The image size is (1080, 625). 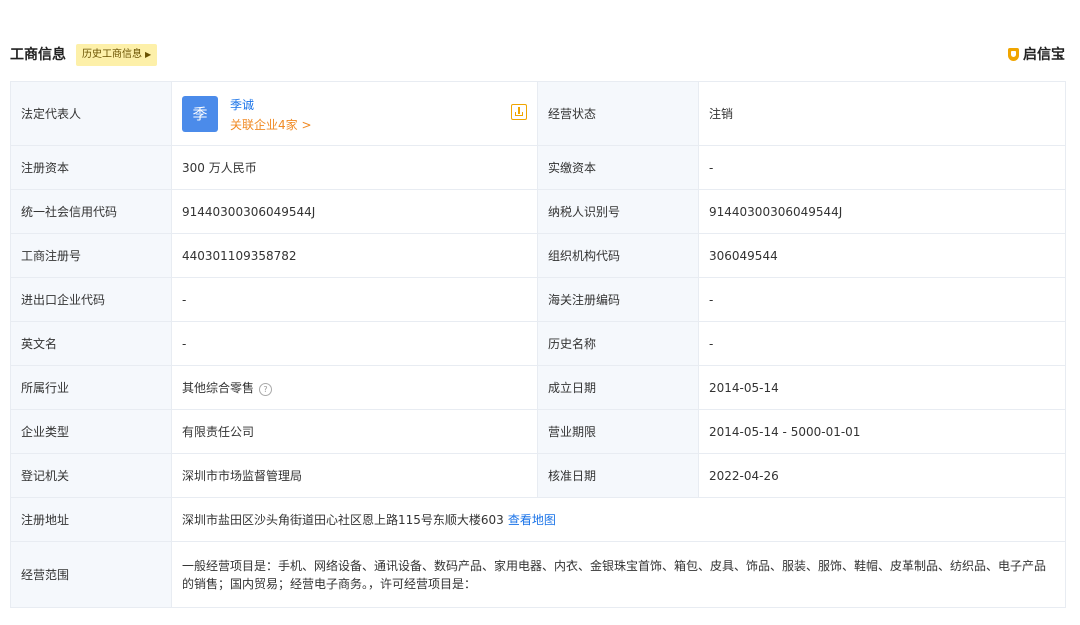 I want to click on related-companies-link: 关联企业4家 >, so click(x=271, y=124).